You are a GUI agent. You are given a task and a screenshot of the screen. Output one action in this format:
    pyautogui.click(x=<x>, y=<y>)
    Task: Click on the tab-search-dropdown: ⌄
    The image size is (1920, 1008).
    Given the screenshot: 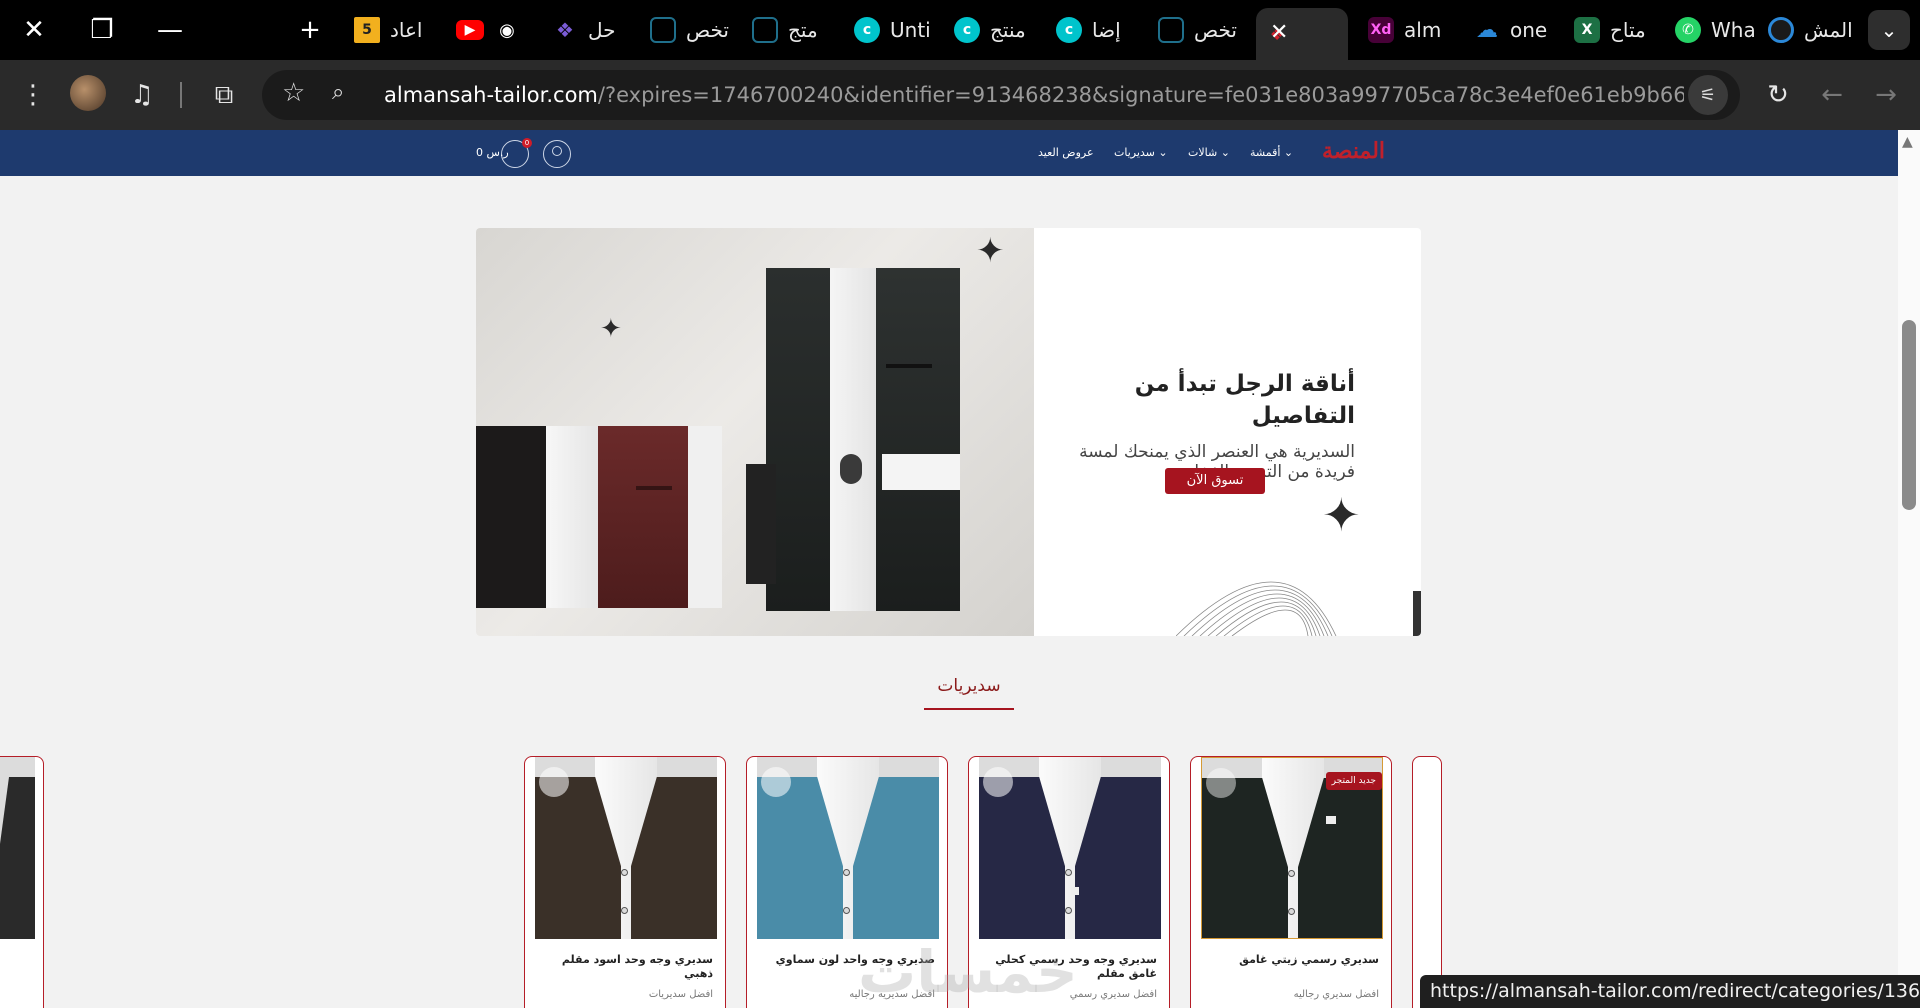 What is the action you would take?
    pyautogui.click(x=1889, y=30)
    